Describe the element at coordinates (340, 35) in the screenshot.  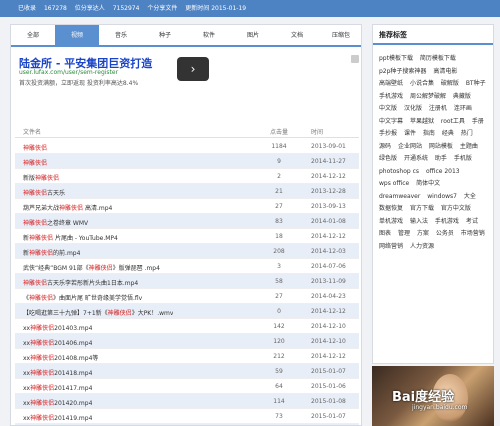
I see `tab-archive: 压缩包` at that location.